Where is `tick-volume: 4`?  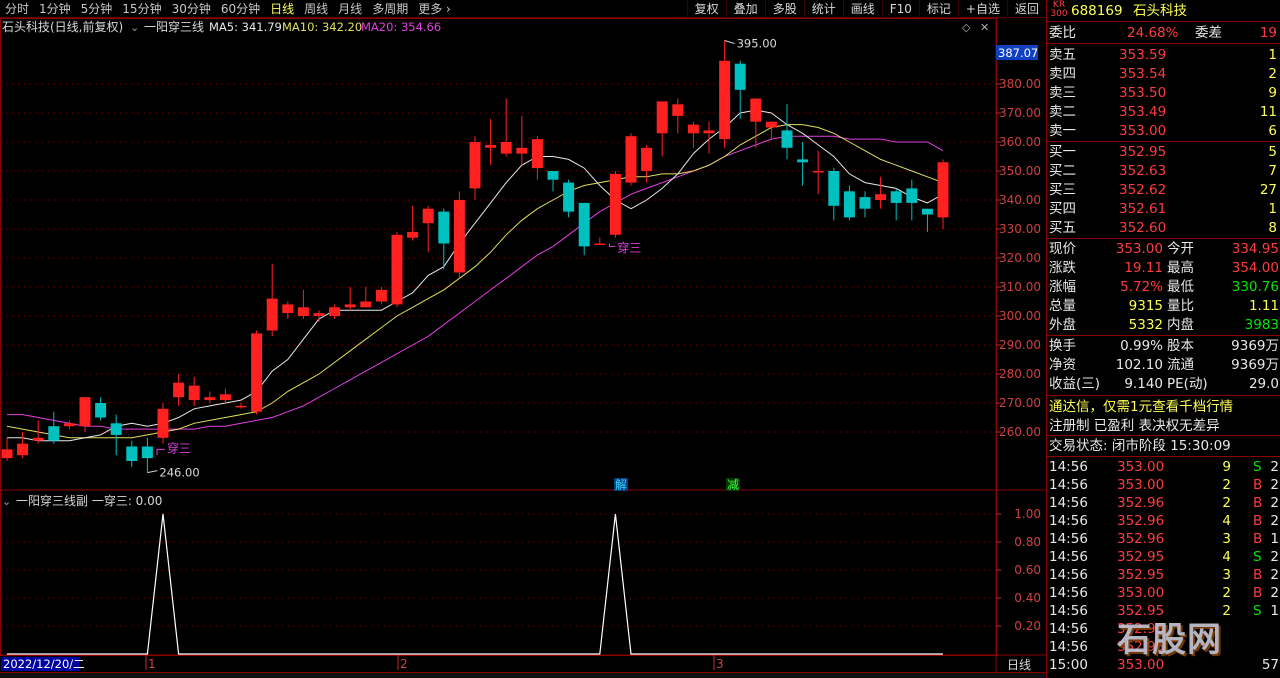 tick-volume: 4 is located at coordinates (1226, 521).